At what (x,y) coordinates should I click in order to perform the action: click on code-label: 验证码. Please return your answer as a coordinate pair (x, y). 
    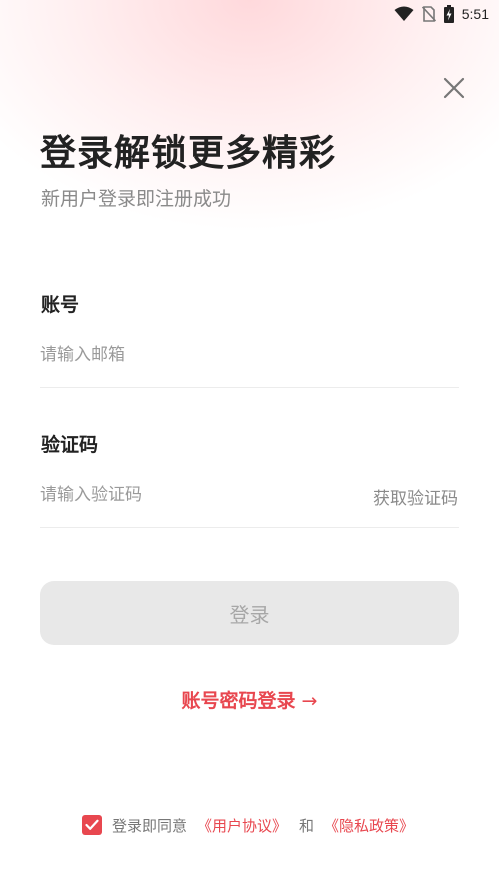
    Looking at the image, I should click on (70, 445).